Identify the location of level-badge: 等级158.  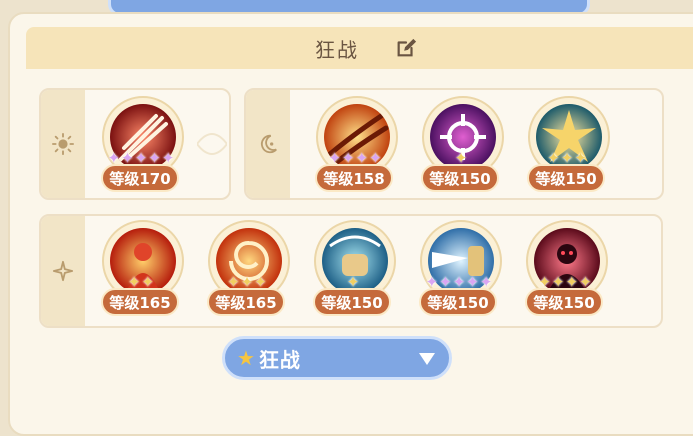
(354, 178).